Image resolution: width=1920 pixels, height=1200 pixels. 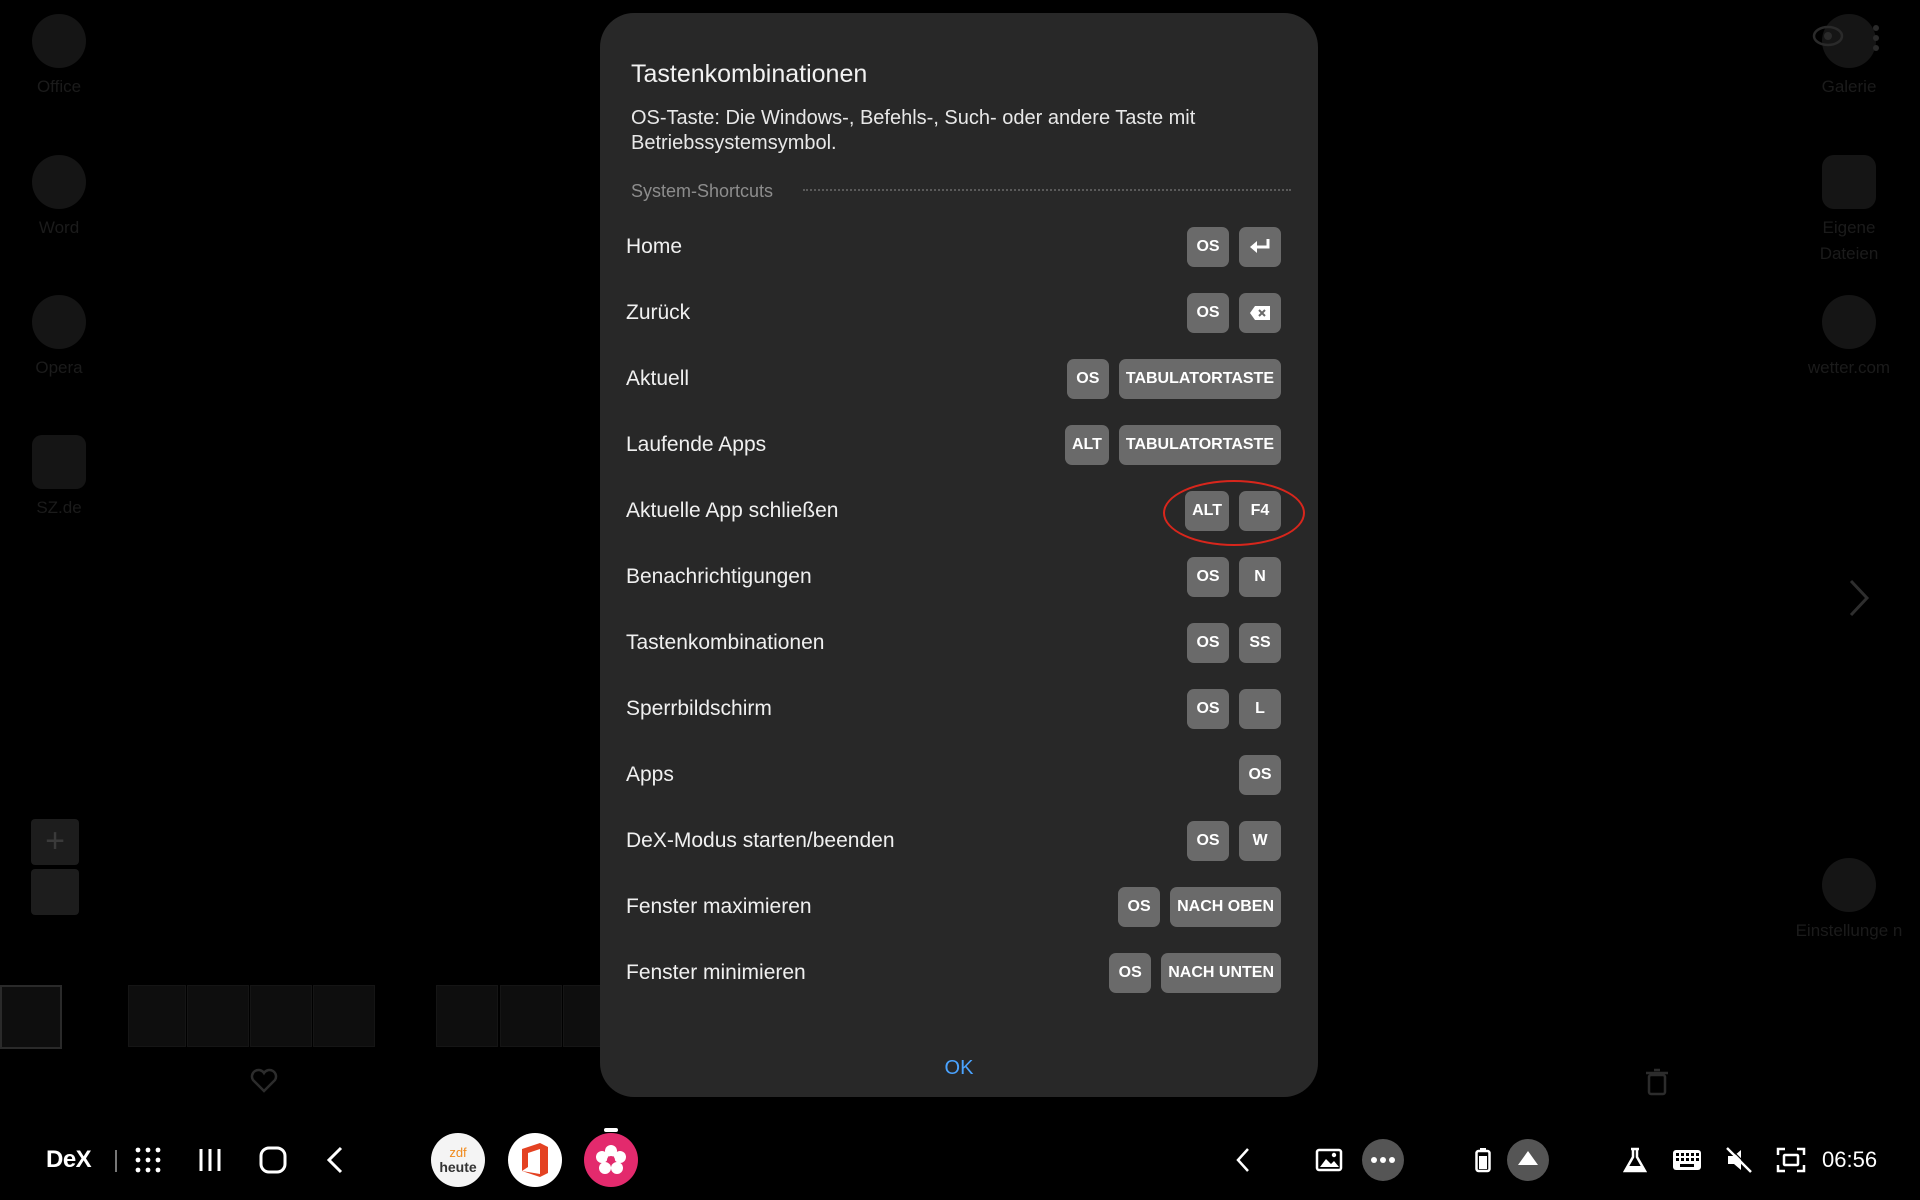 What do you see at coordinates (1849, 1160) in the screenshot?
I see `clock: 06:56` at bounding box center [1849, 1160].